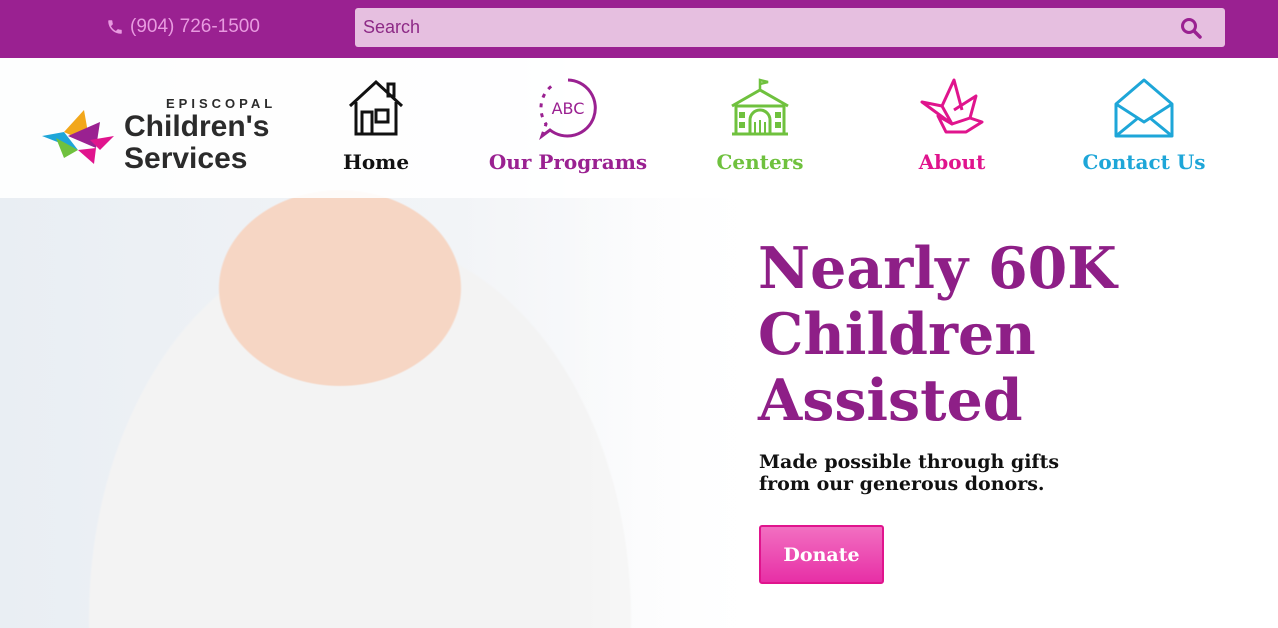 The width and height of the screenshot is (1278, 628). Describe the element at coordinates (78, 137) in the screenshot. I see `logo-bird-icon` at that location.